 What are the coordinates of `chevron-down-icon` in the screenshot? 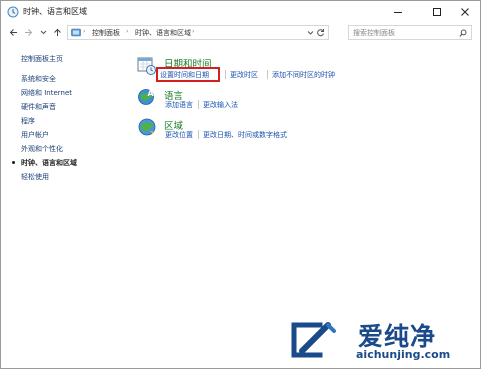 It's located at (43, 32).